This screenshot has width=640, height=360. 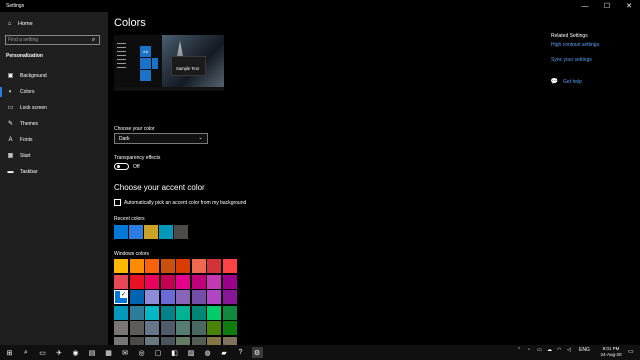 I want to click on network-icon: ◔, so click(x=528, y=350).